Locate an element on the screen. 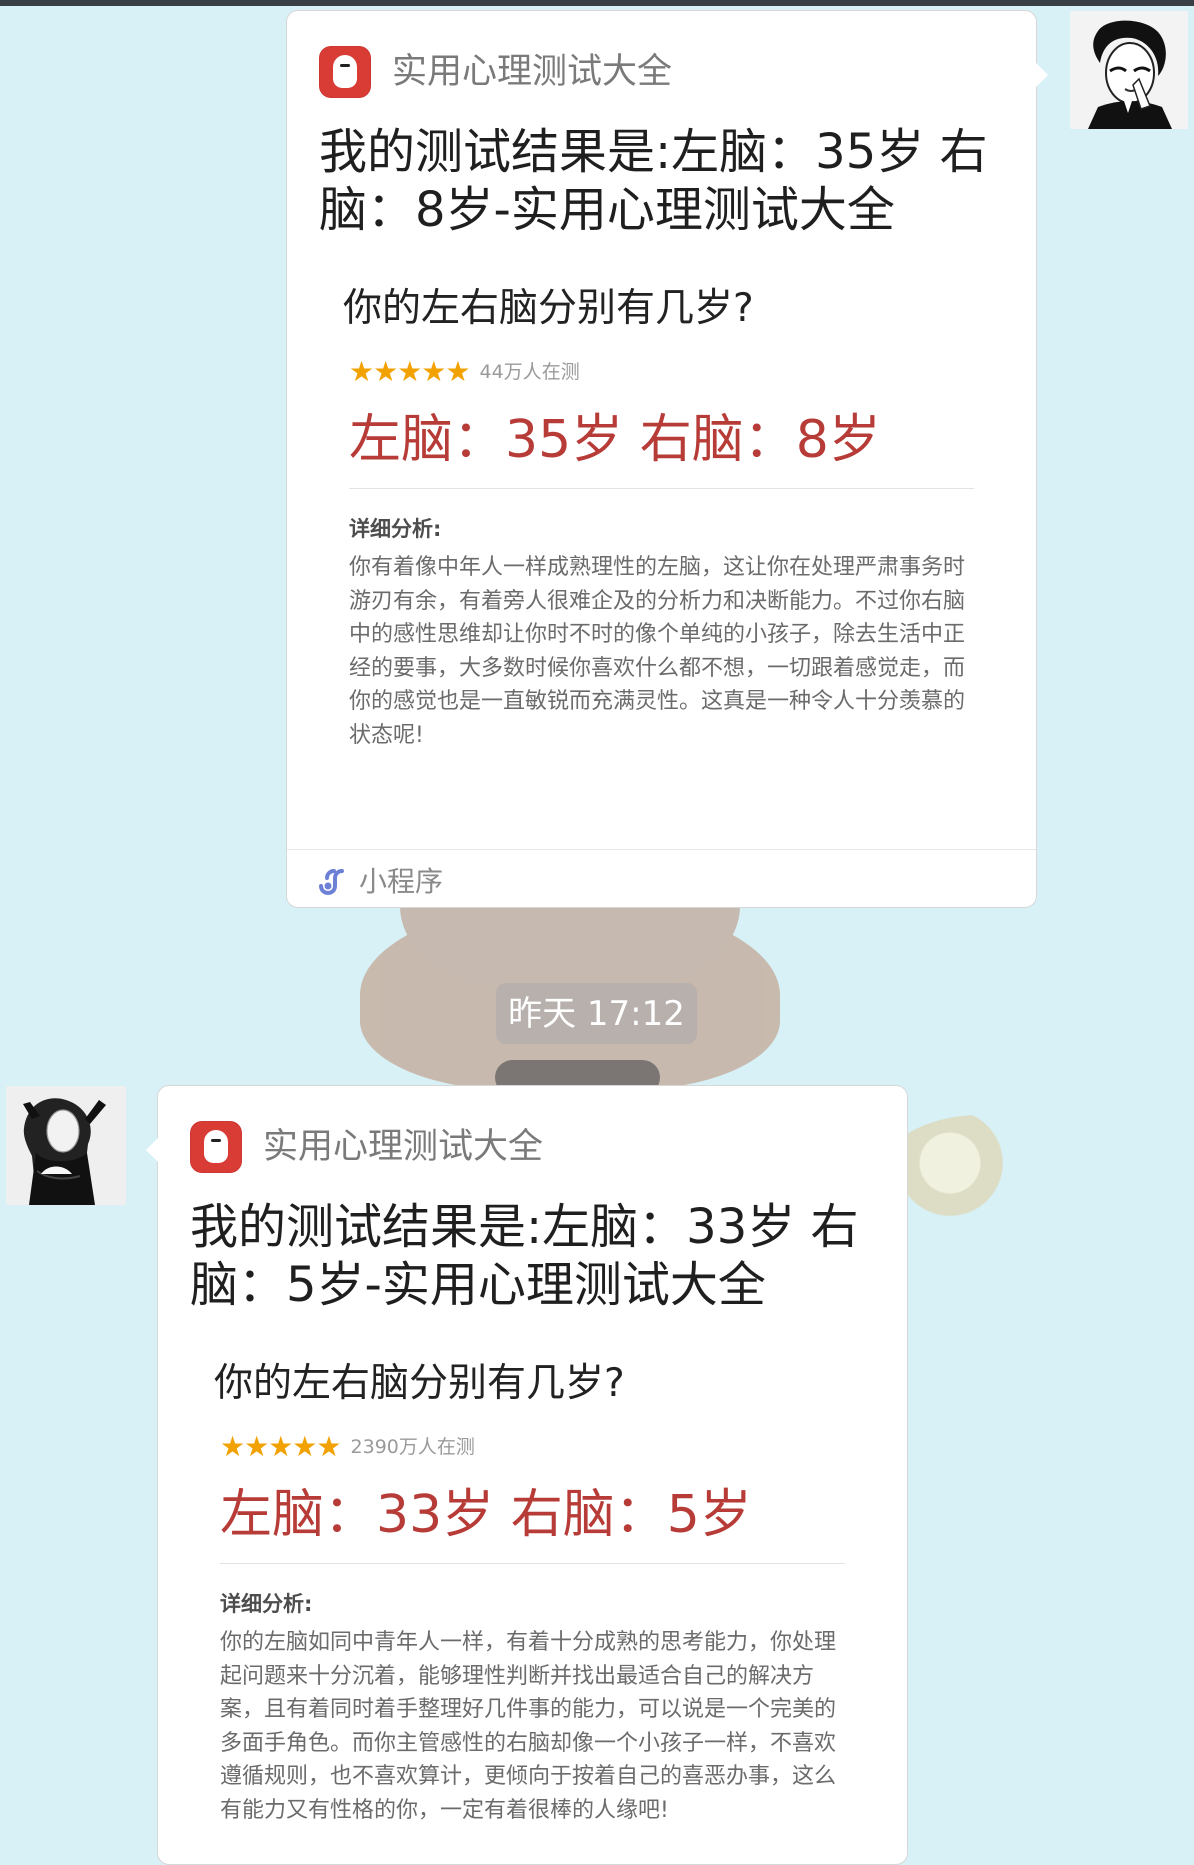 This screenshot has width=1194, height=1865. status-strip is located at coordinates (597, 3).